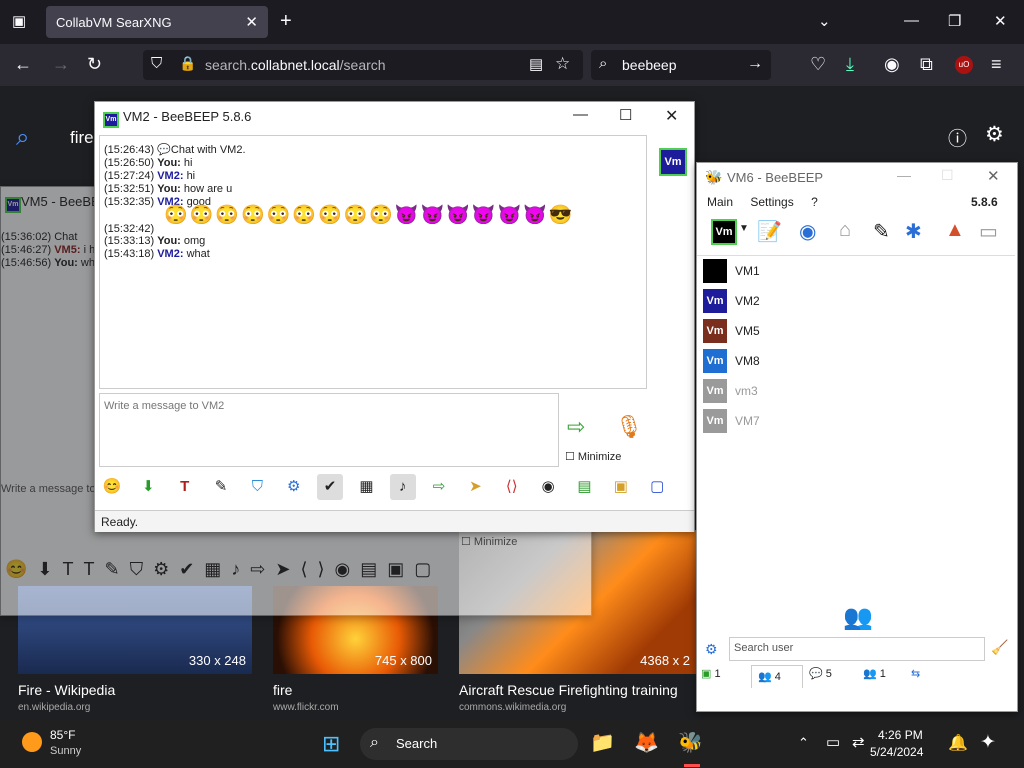 This screenshot has width=1024, height=768. Describe the element at coordinates (824, 21) in the screenshot. I see `tab-list-icon: ⌄` at that location.